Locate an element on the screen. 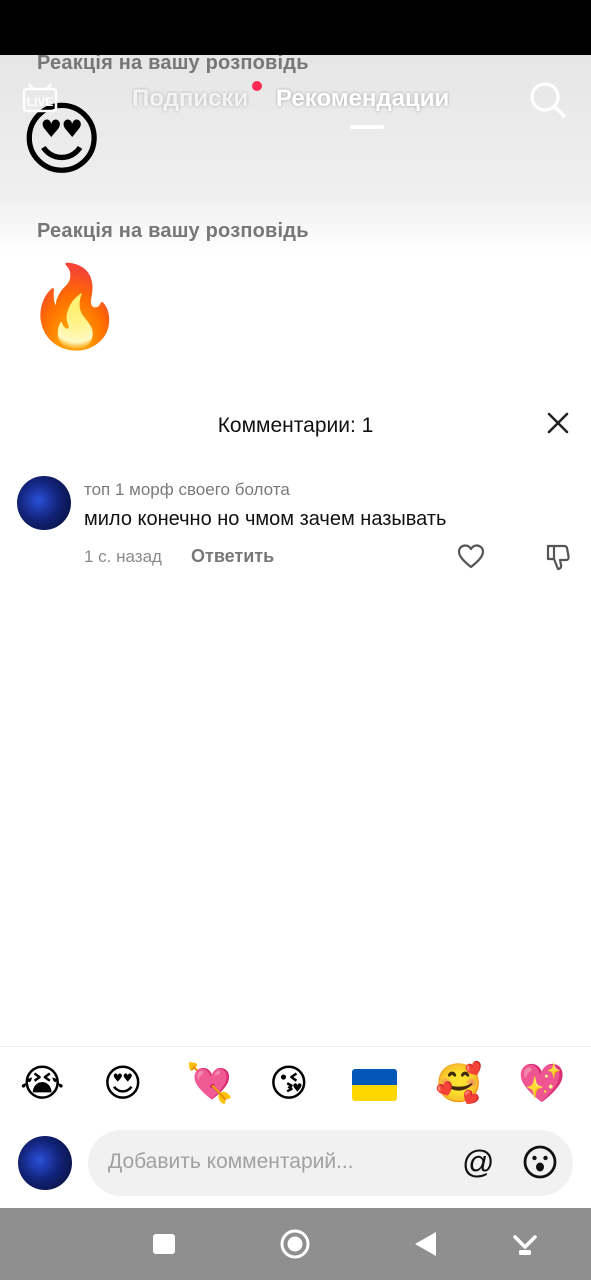 The height and width of the screenshot is (1285, 591). active-tab-indicator is located at coordinates (367, 127).